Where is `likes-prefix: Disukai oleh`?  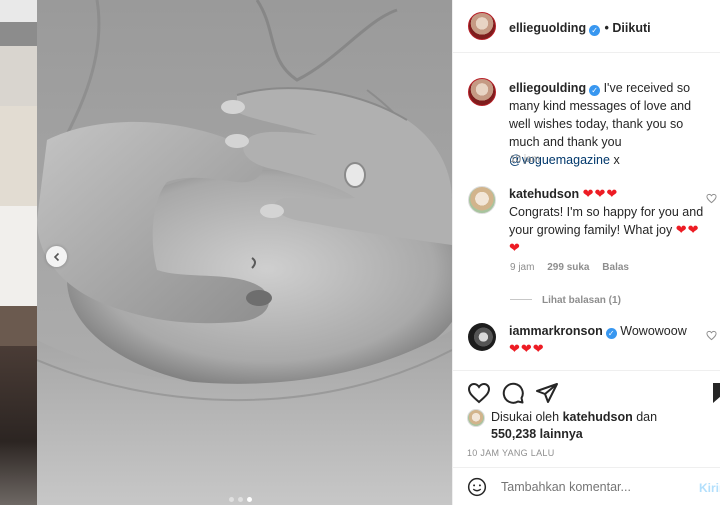
likes-prefix: Disukai oleh is located at coordinates (525, 417).